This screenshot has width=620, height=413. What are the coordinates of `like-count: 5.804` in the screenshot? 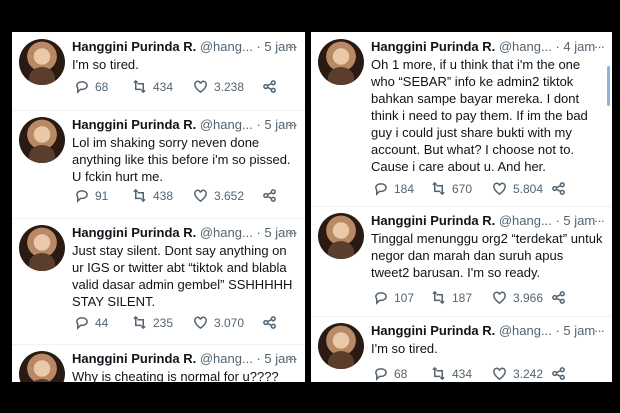 It's located at (528, 188).